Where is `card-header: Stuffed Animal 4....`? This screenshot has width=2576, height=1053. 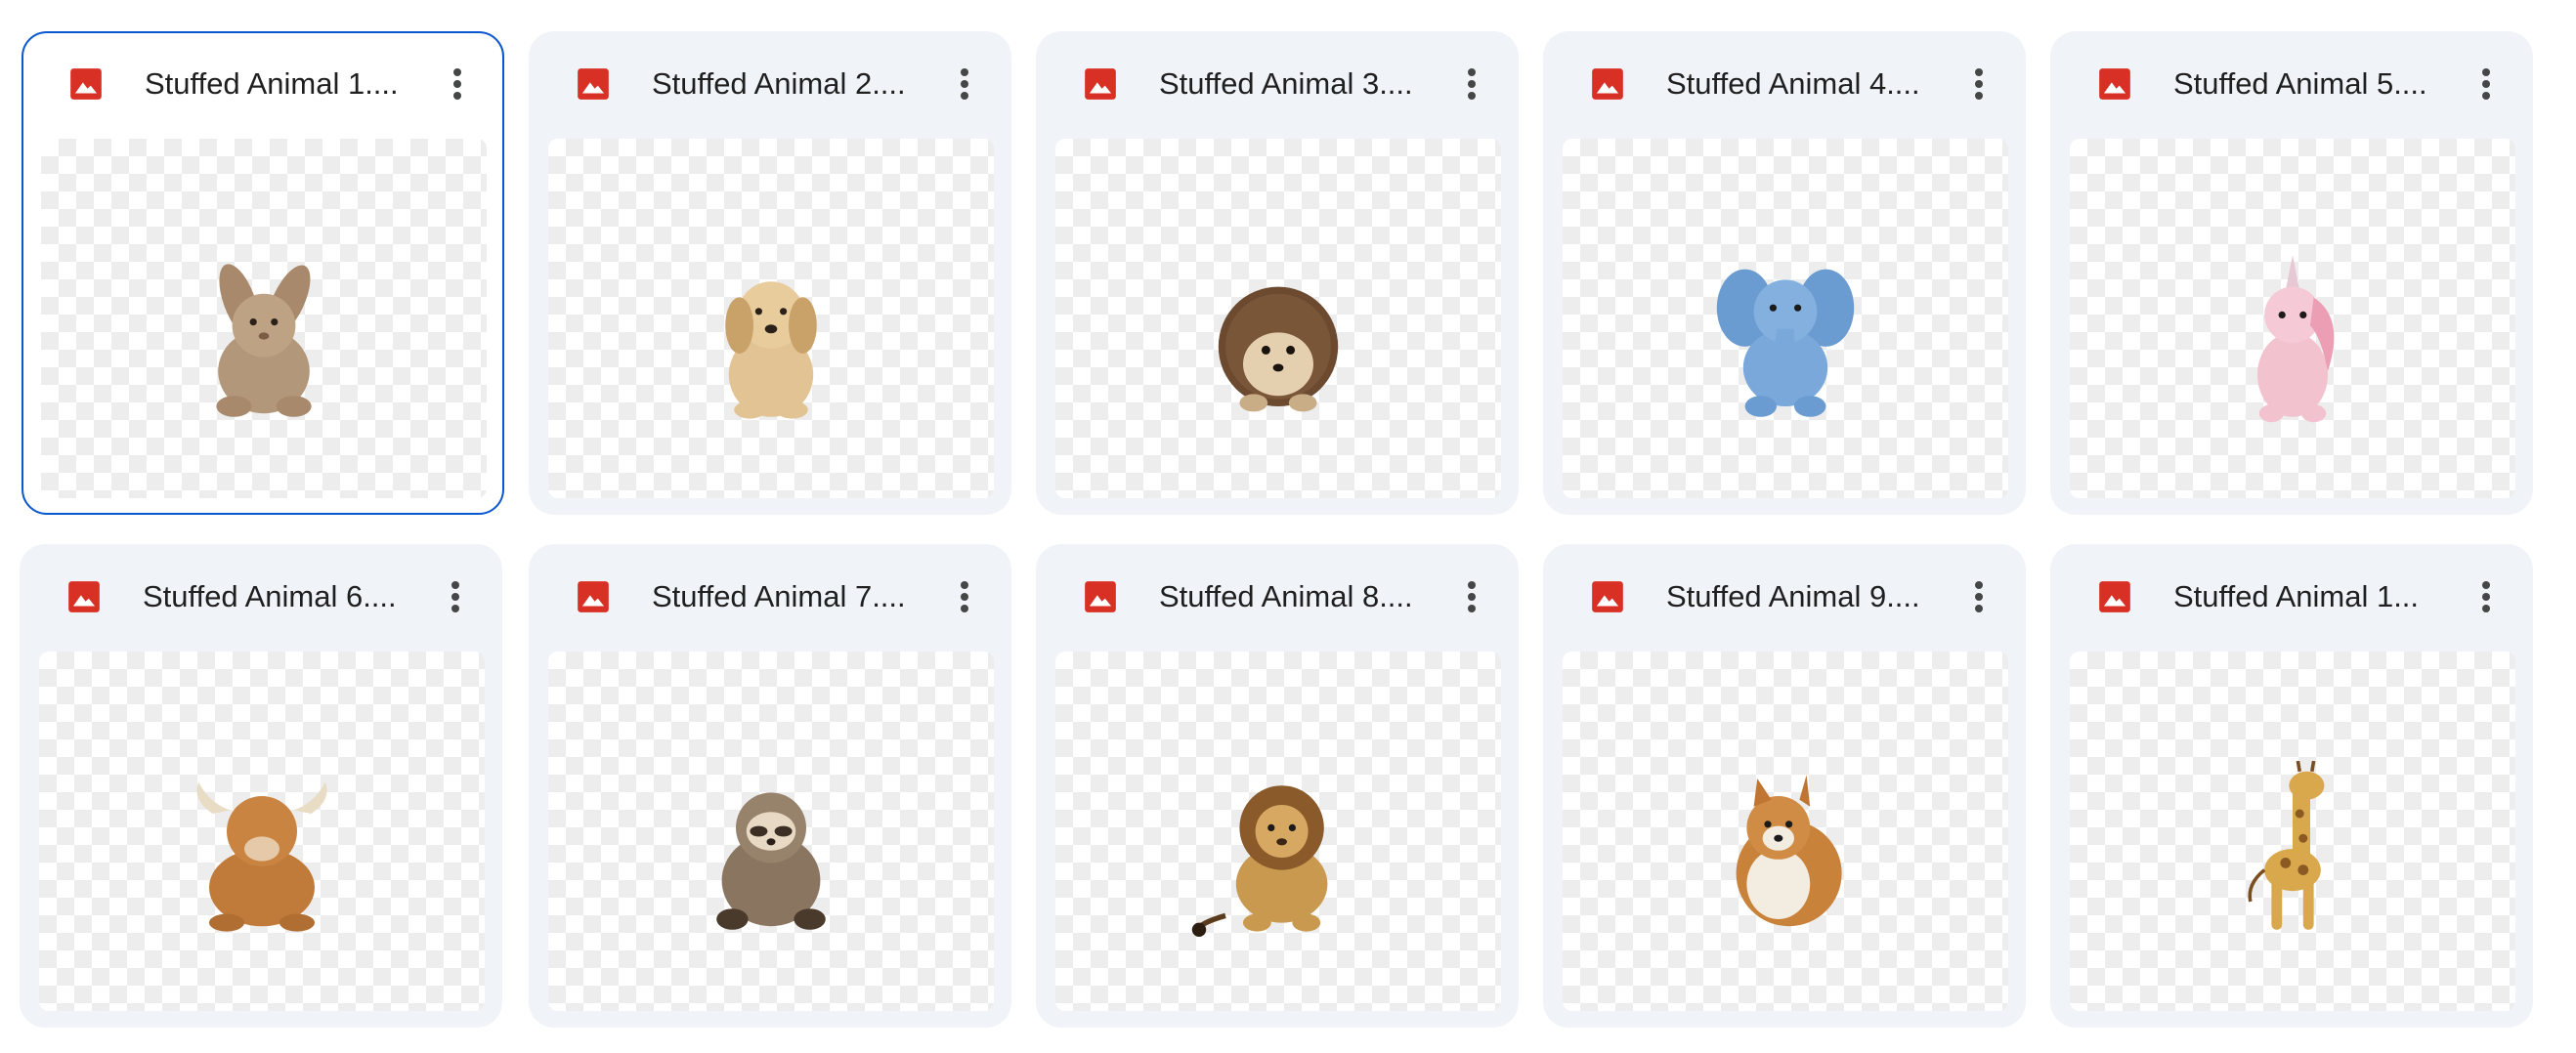
card-header: Stuffed Animal 4.... is located at coordinates (1785, 86).